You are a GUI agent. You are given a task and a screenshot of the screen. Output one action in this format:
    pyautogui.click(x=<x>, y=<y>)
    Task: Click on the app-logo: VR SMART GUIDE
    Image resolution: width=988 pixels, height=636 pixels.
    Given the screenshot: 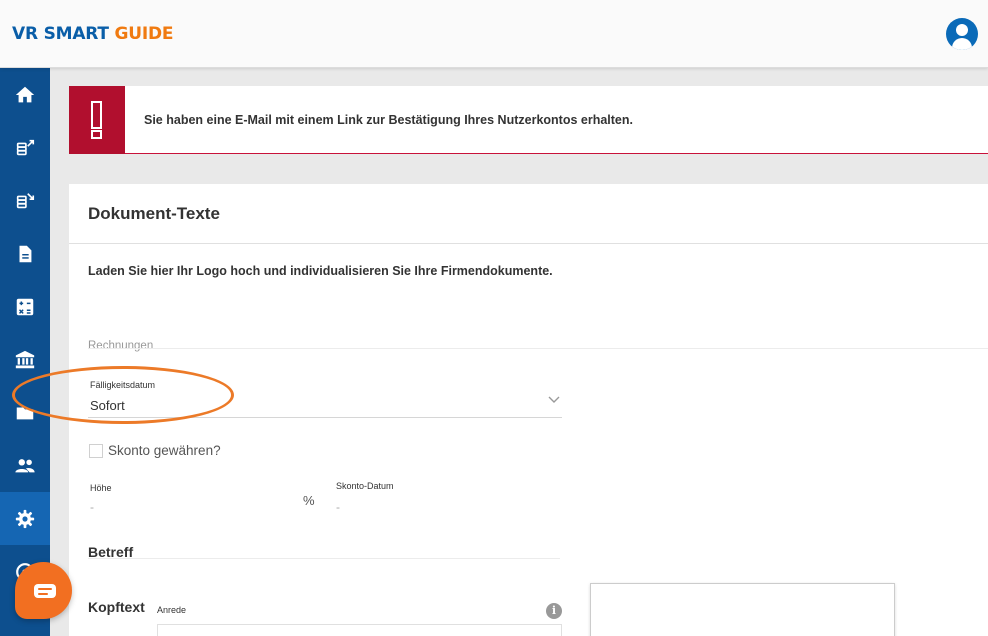 What is the action you would take?
    pyautogui.click(x=93, y=34)
    